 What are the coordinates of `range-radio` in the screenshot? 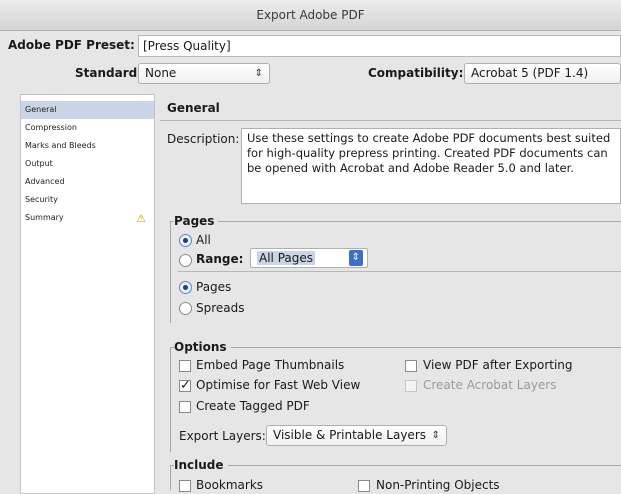 It's located at (185, 260).